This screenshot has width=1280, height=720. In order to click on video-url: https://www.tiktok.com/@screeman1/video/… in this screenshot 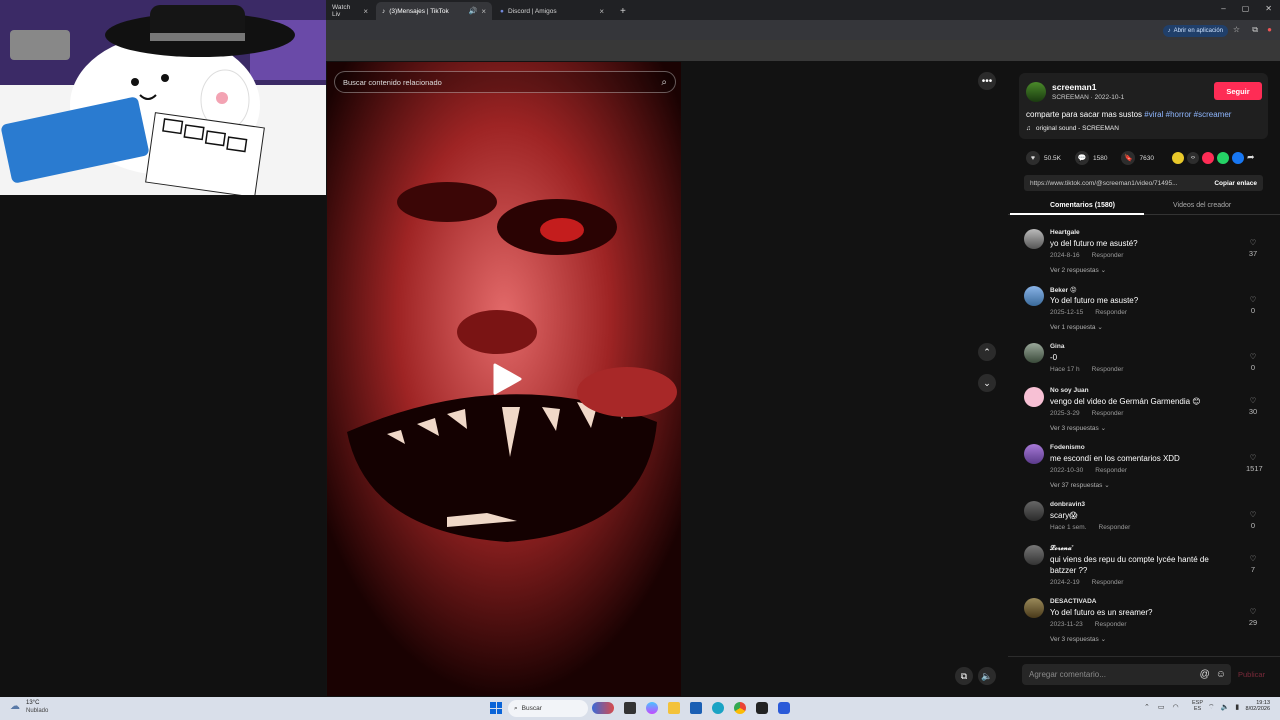, I will do `click(1104, 183)`.